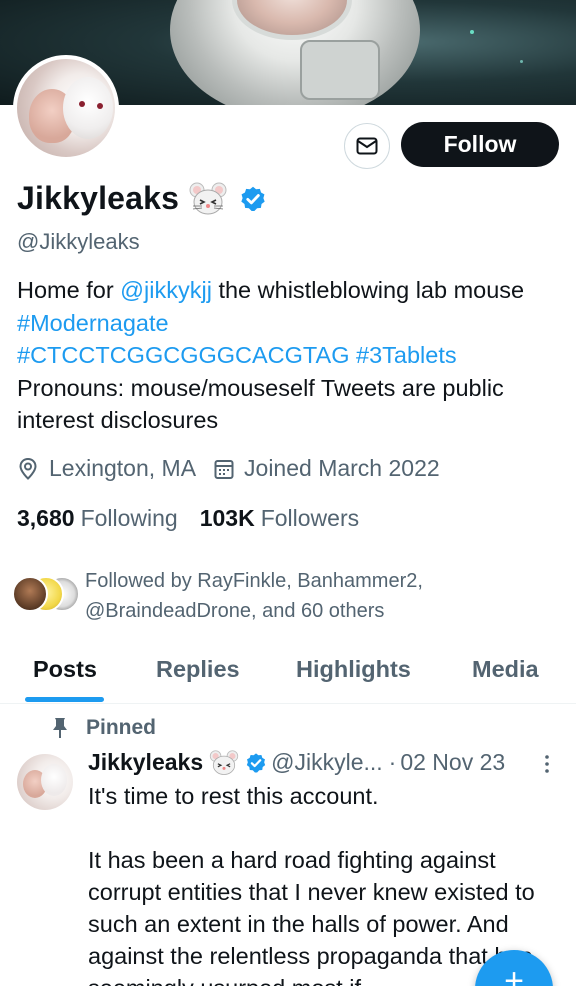 The image size is (576, 986). I want to click on follow-button: Follow, so click(480, 144).